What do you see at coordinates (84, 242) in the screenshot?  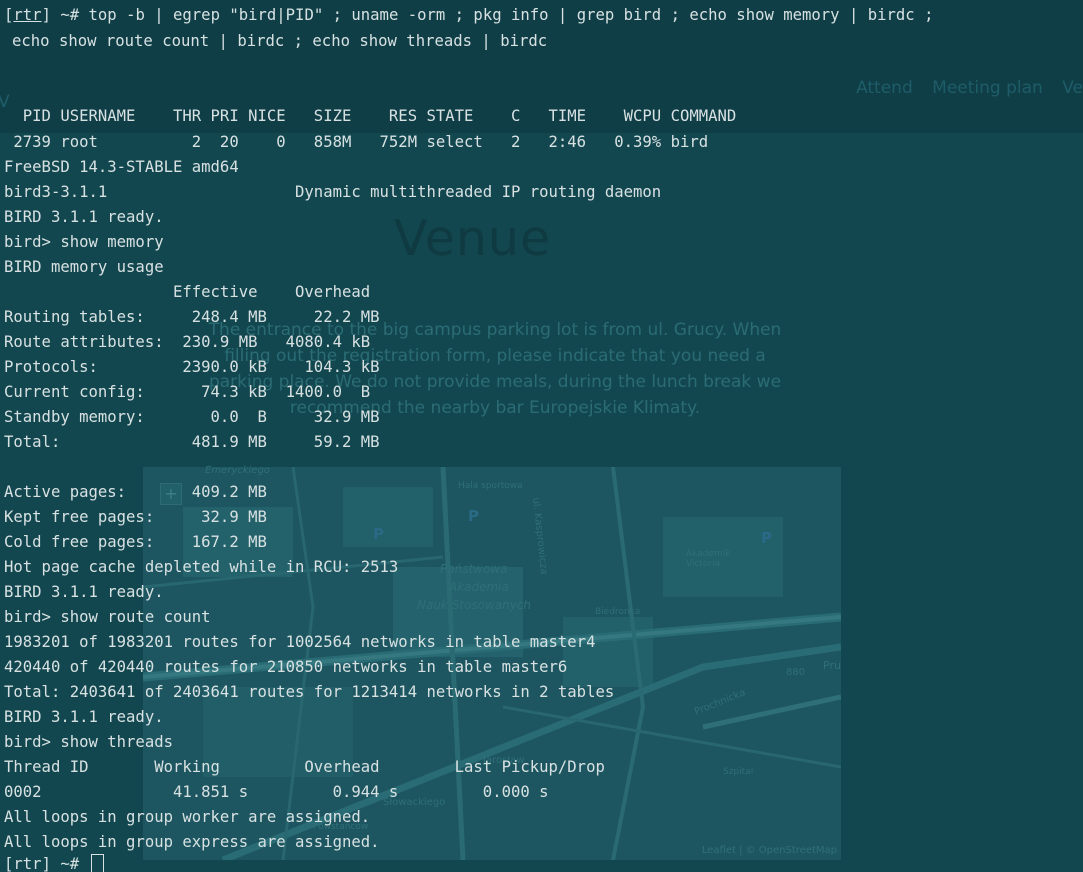 I see `birdc-command: bird> show memory` at bounding box center [84, 242].